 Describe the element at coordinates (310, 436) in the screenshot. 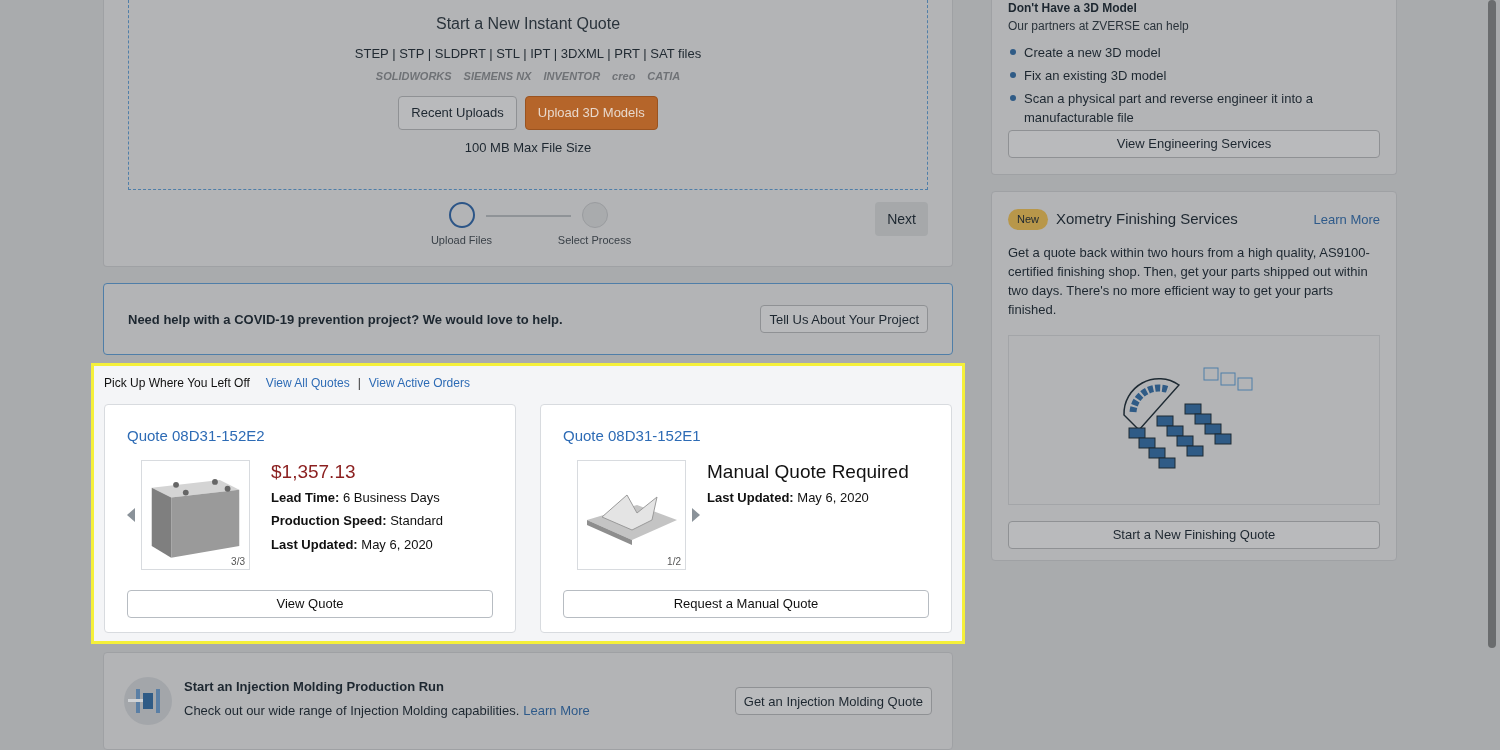

I see `quote-link: Quote 08D31-152E2` at that location.